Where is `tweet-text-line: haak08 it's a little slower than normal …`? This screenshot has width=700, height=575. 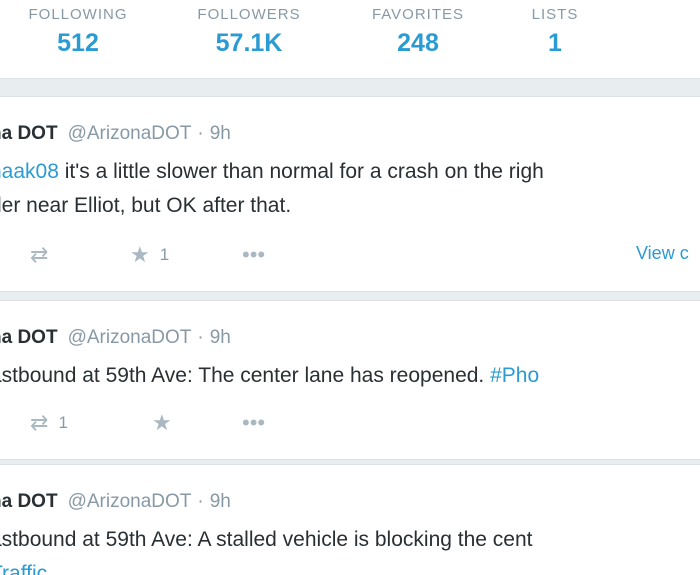 tweet-text-line: haak08 it's a little slower than normal … is located at coordinates (350, 172).